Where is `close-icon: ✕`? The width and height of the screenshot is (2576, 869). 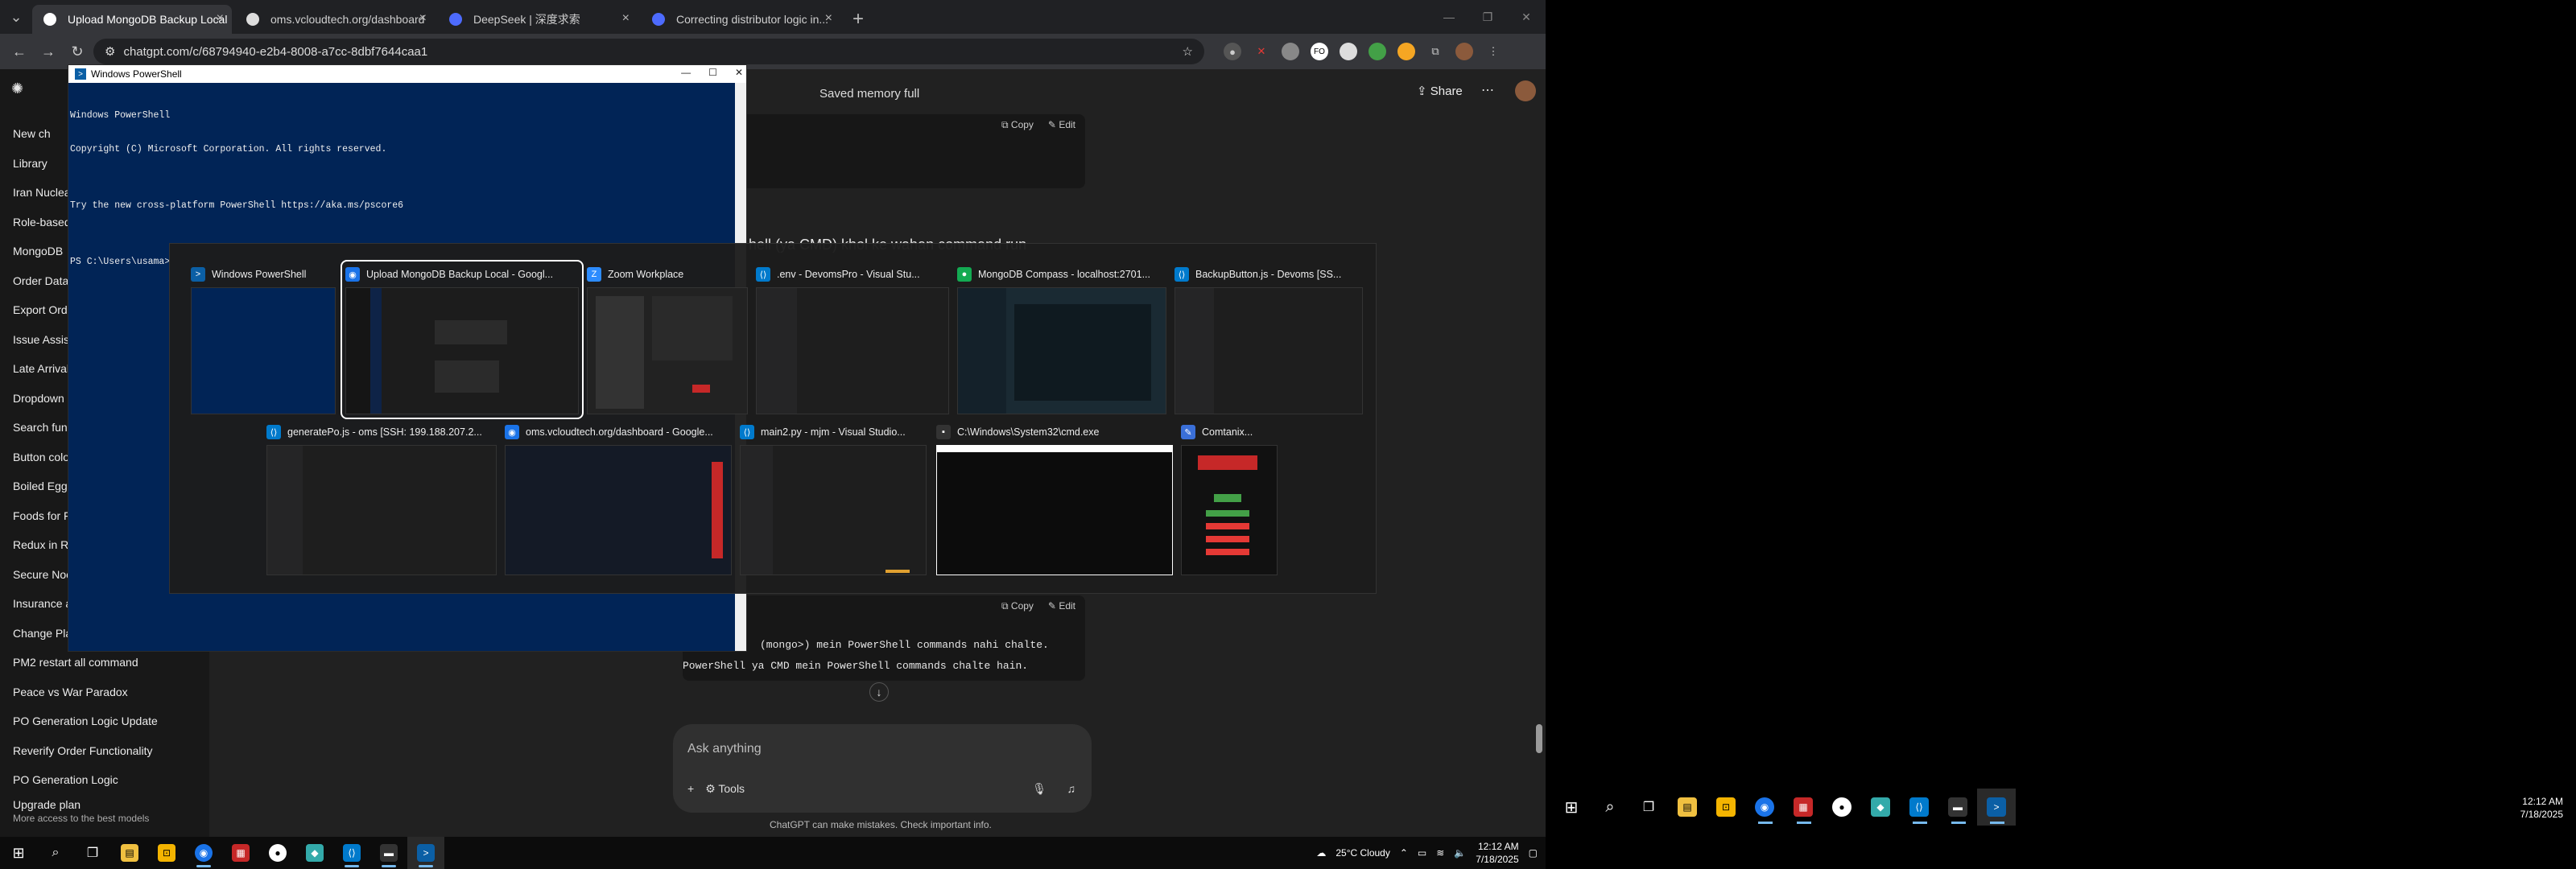 close-icon: ✕ is located at coordinates (739, 72).